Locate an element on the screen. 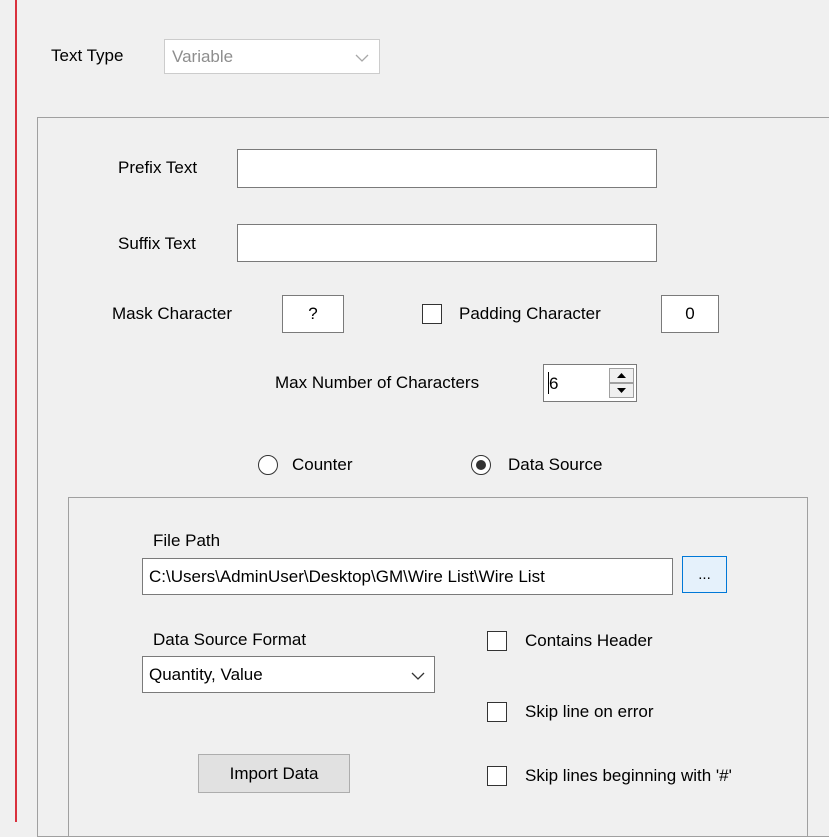 The height and width of the screenshot is (837, 829). counter-label: Counter is located at coordinates (322, 464).